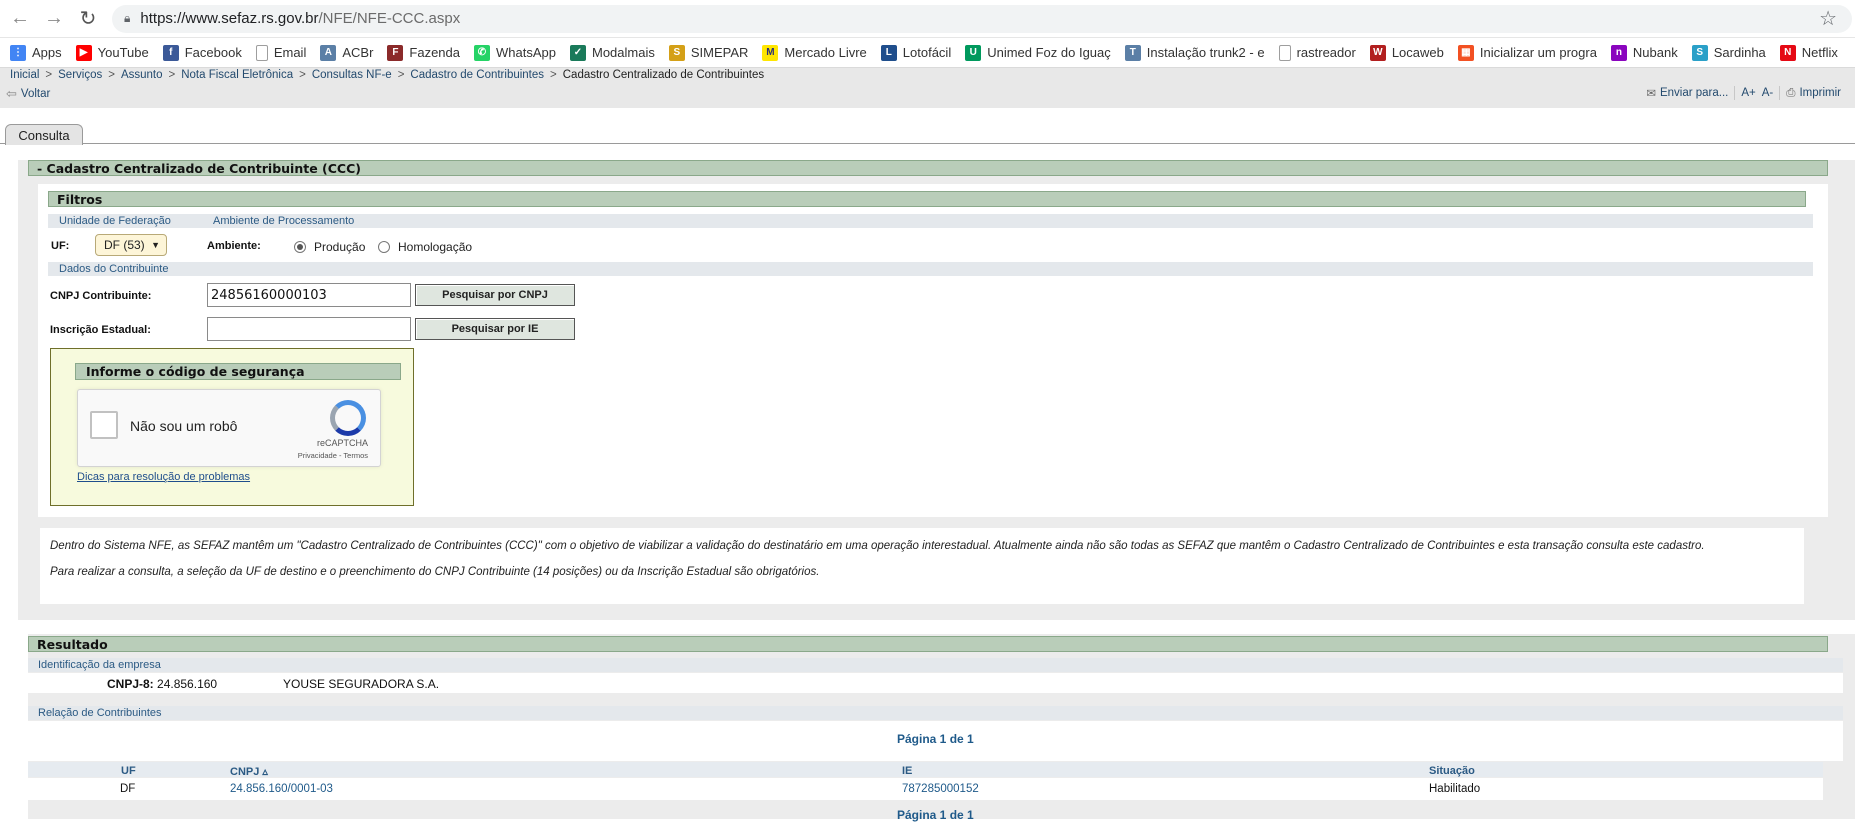 The height and width of the screenshot is (822, 1855). Describe the element at coordinates (719, 52) in the screenshot. I see `bookmark-label: SIMEPAR` at that location.